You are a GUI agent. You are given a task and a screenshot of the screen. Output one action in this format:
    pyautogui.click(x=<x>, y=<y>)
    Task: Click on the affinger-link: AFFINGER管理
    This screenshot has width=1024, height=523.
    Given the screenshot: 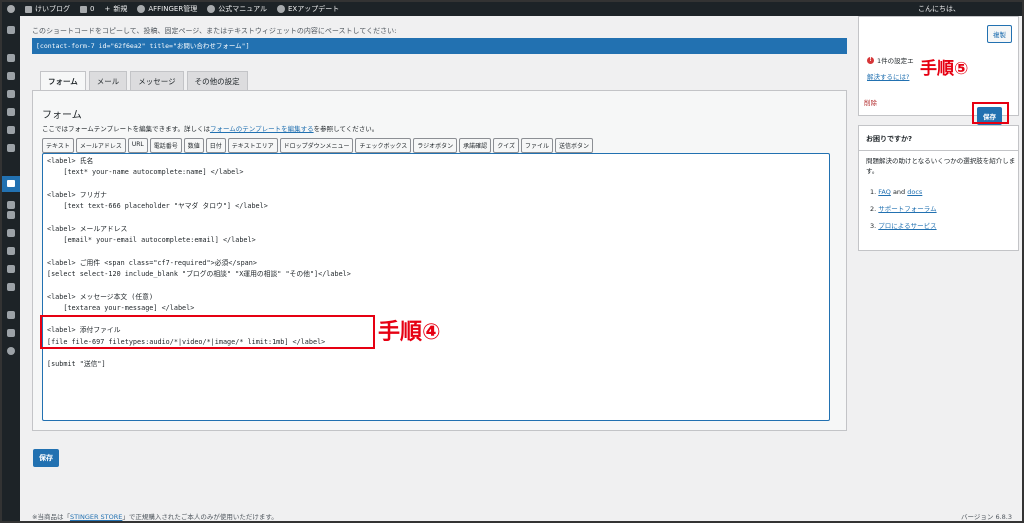 What is the action you would take?
    pyautogui.click(x=167, y=9)
    